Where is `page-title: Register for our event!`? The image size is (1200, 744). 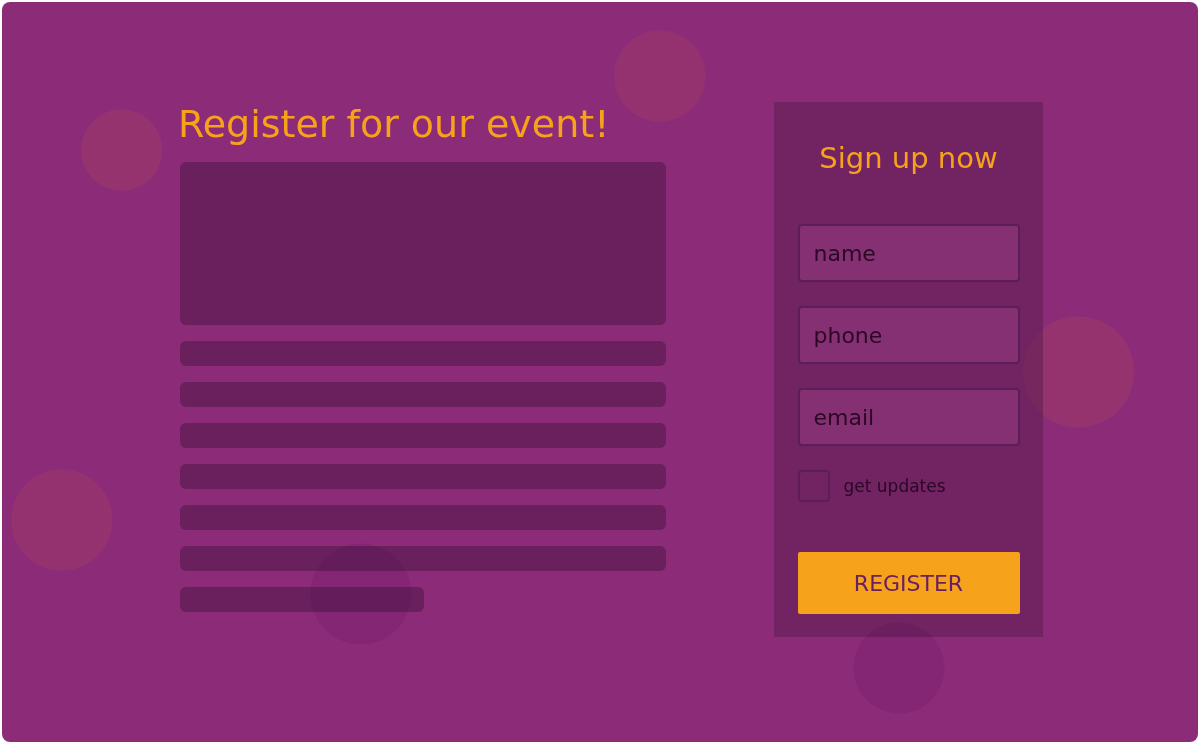 page-title: Register for our event! is located at coordinates (394, 124).